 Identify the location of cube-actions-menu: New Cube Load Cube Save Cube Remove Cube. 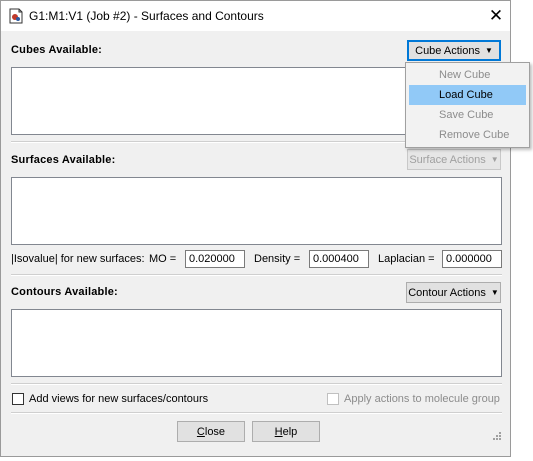
(467, 105).